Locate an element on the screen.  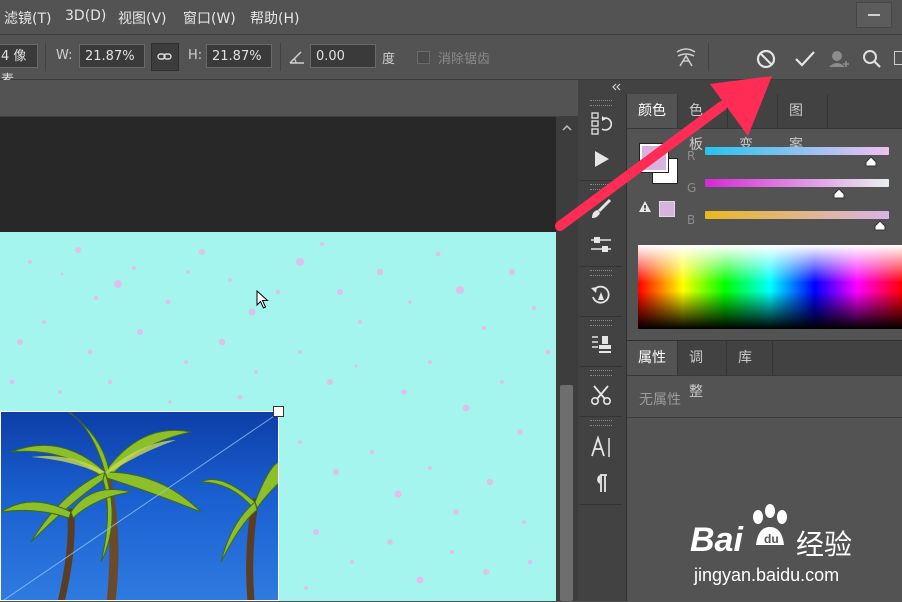
angle-icon is located at coordinates (296, 57).